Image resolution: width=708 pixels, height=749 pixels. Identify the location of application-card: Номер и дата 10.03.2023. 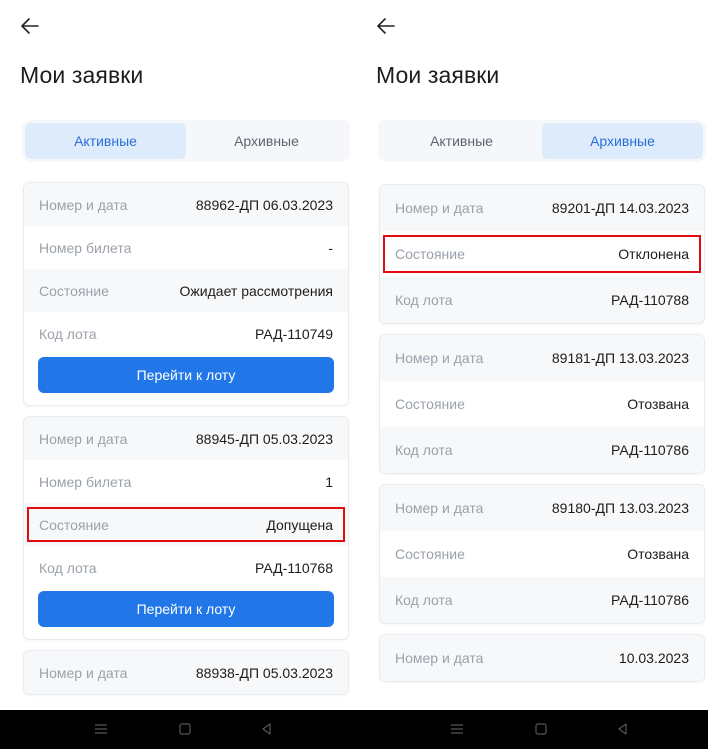
(542, 658).